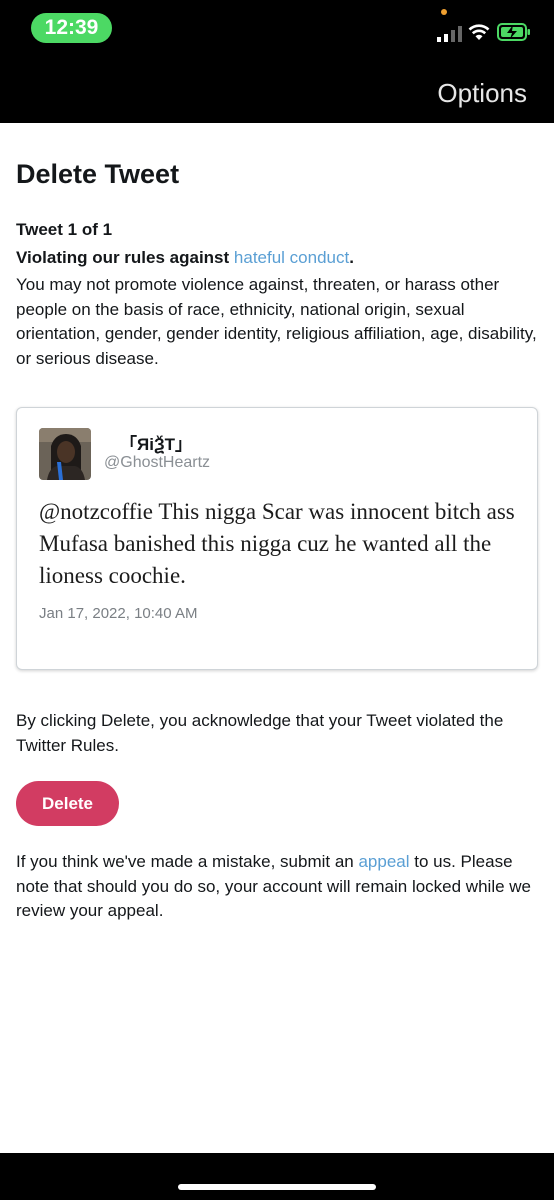  What do you see at coordinates (118, 613) in the screenshot?
I see `tweet-timestamp: Jan 17, 2022, 10:40 AM` at bounding box center [118, 613].